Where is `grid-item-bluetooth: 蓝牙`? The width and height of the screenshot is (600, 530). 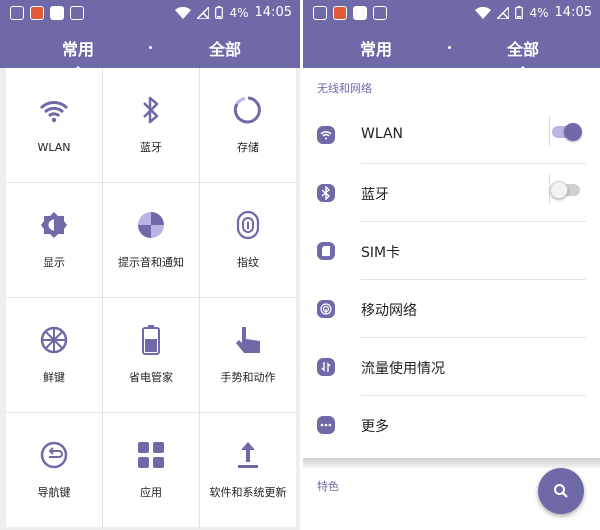
grid-item-bluetooth: 蓝牙 is located at coordinates (151, 125).